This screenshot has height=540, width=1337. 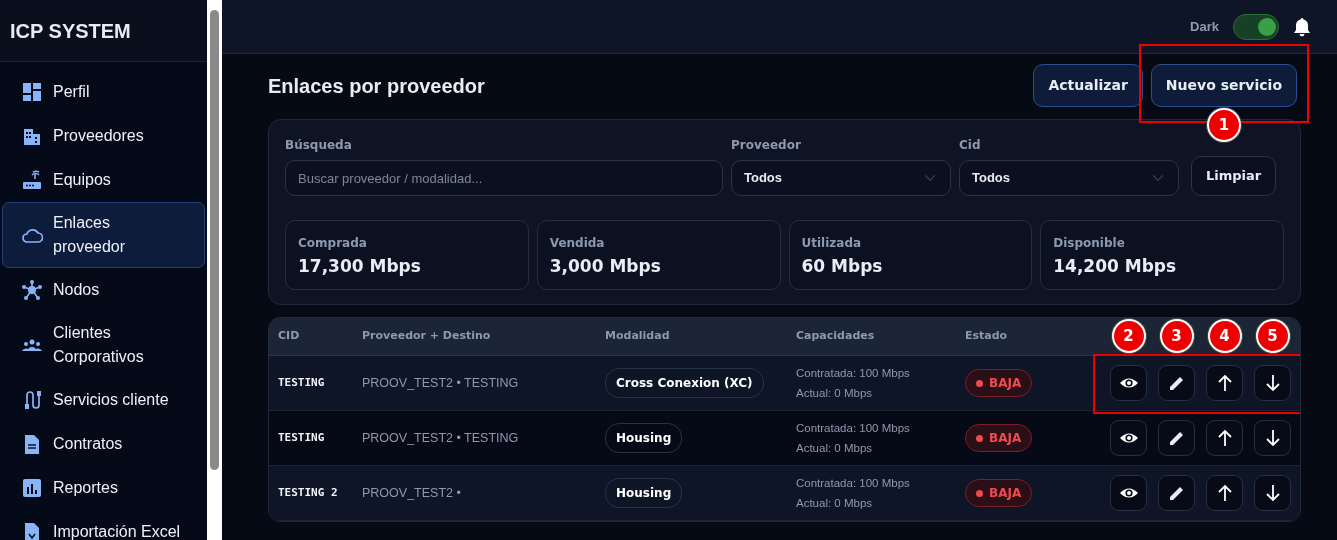 I want to click on stat-value: 3,000 Mbps, so click(x=605, y=266).